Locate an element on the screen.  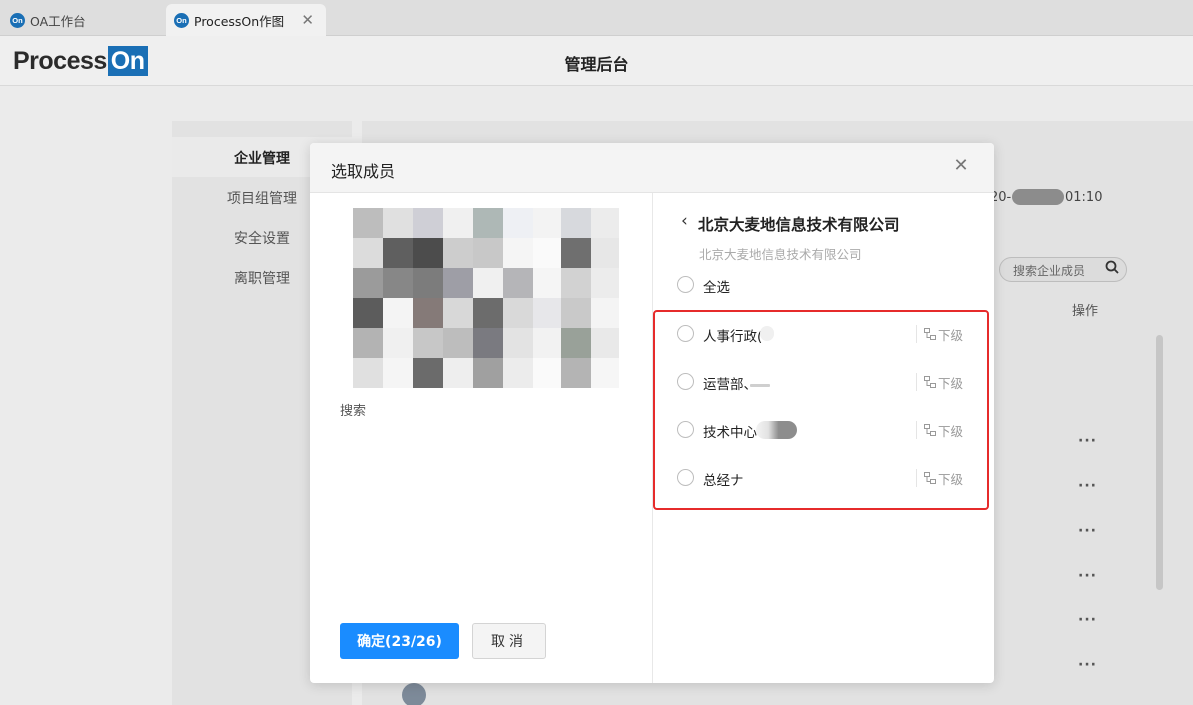
app-header: Process On 管理后台 is located at coordinates (596, 61).